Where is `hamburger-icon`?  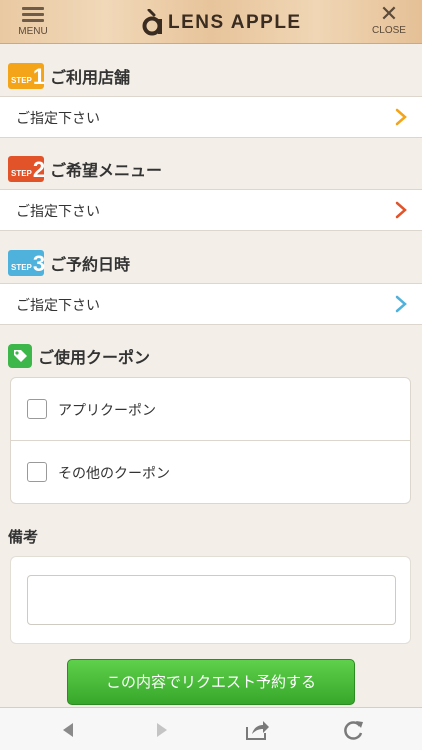
hamburger-icon is located at coordinates (33, 15).